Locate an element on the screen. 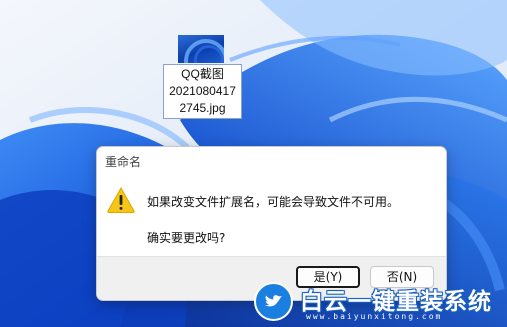 The image size is (507, 327). dialog-question: 确实要更改吗? is located at coordinates (186, 238).